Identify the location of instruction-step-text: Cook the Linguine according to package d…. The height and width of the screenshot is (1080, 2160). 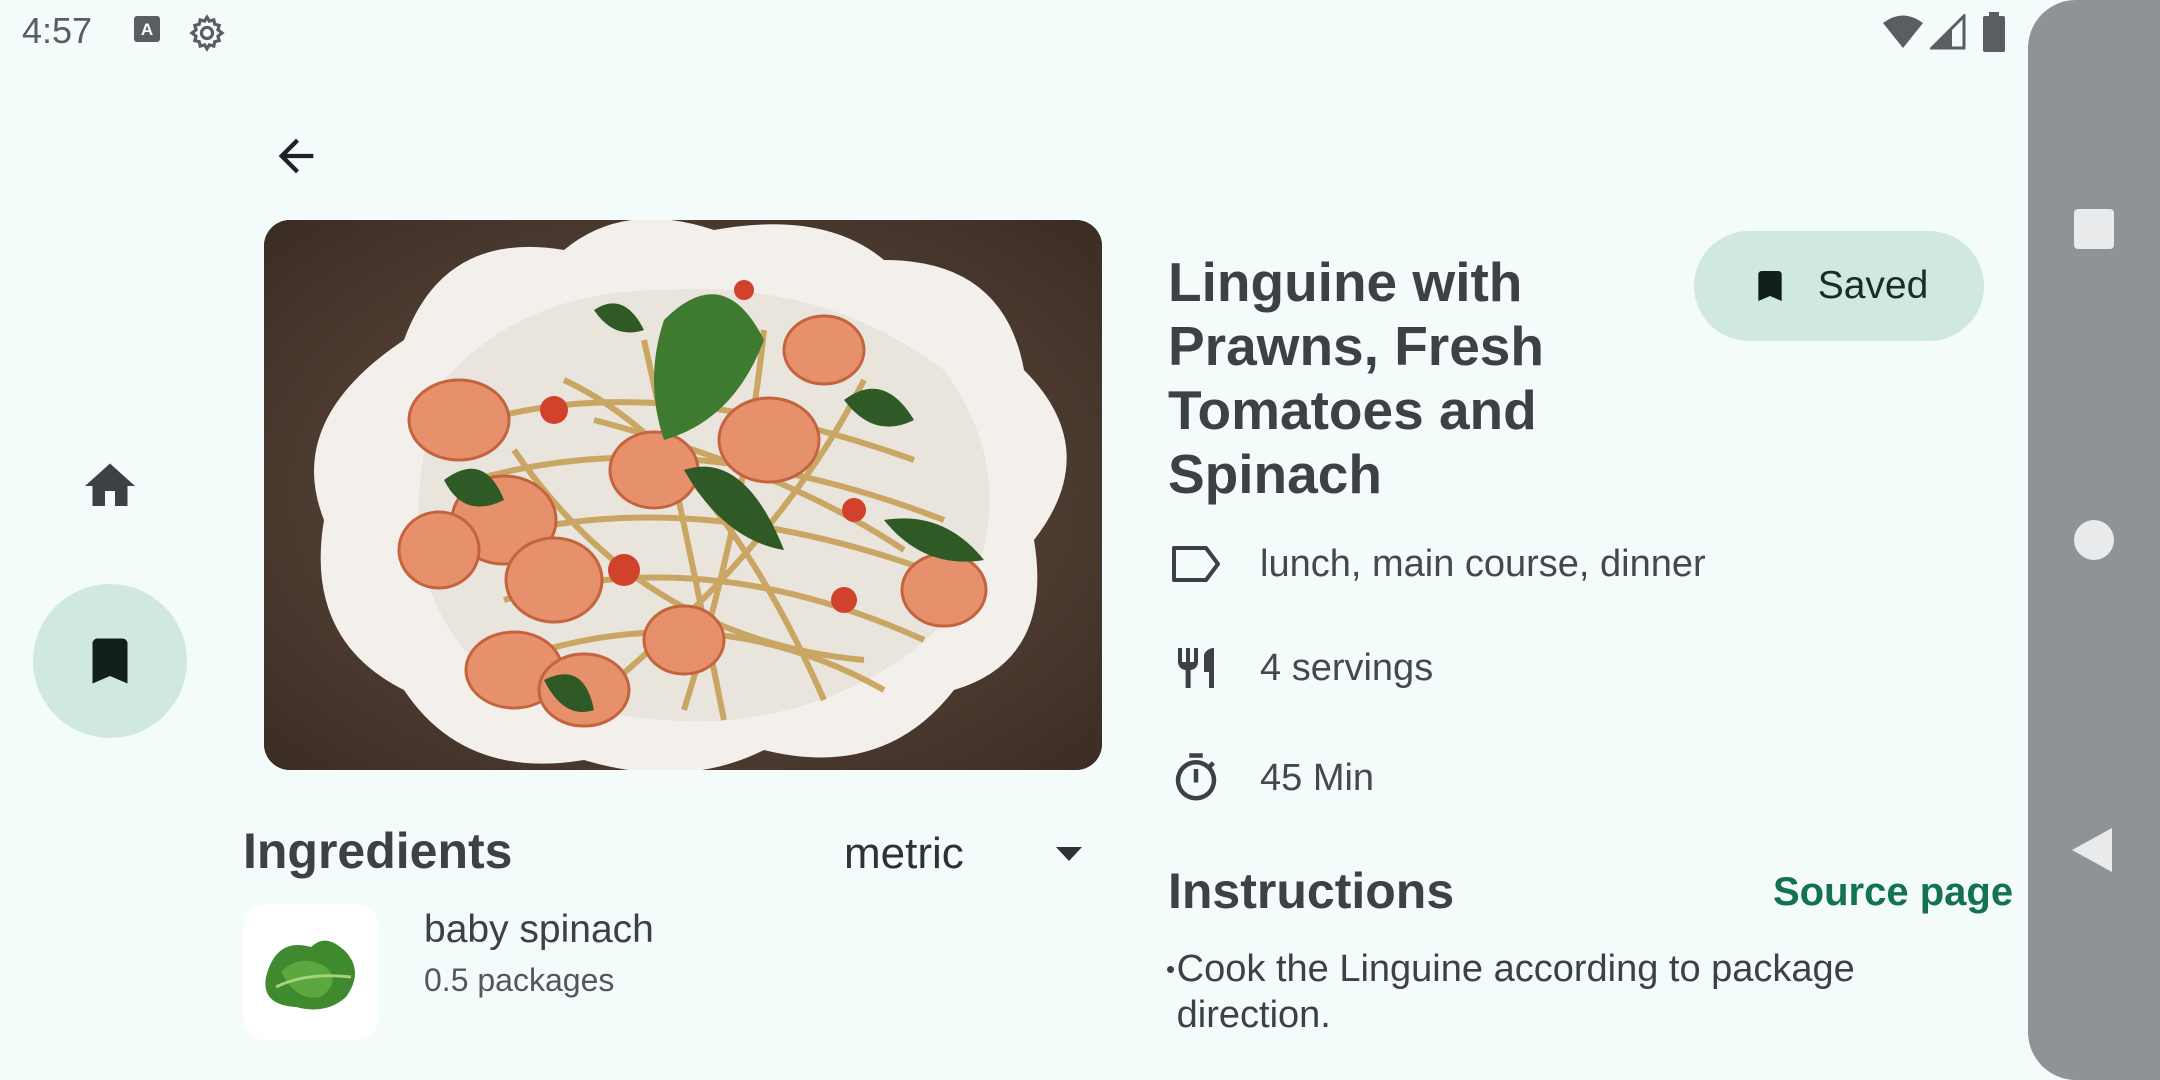
(1515, 992).